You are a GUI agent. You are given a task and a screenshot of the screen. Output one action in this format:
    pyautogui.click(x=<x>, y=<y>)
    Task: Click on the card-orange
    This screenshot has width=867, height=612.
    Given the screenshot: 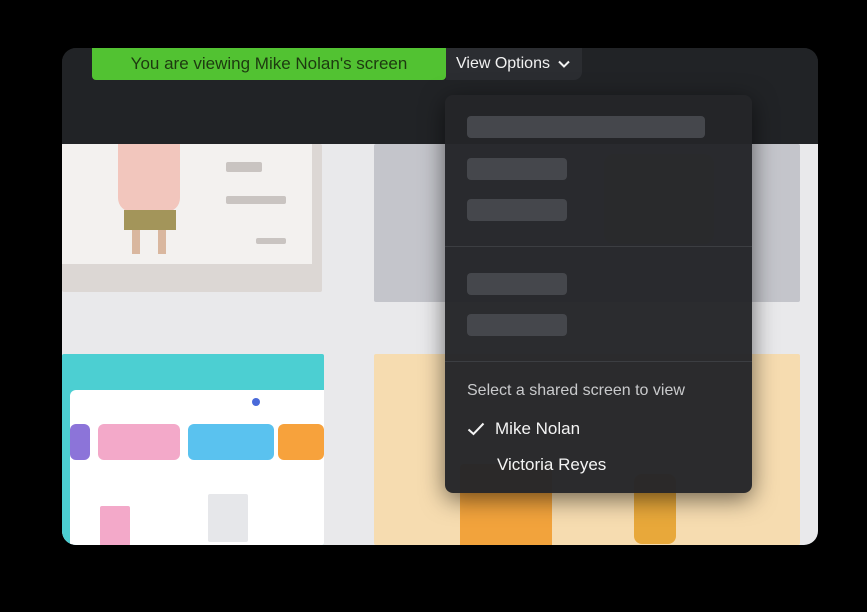 What is the action you would take?
    pyautogui.click(x=301, y=442)
    